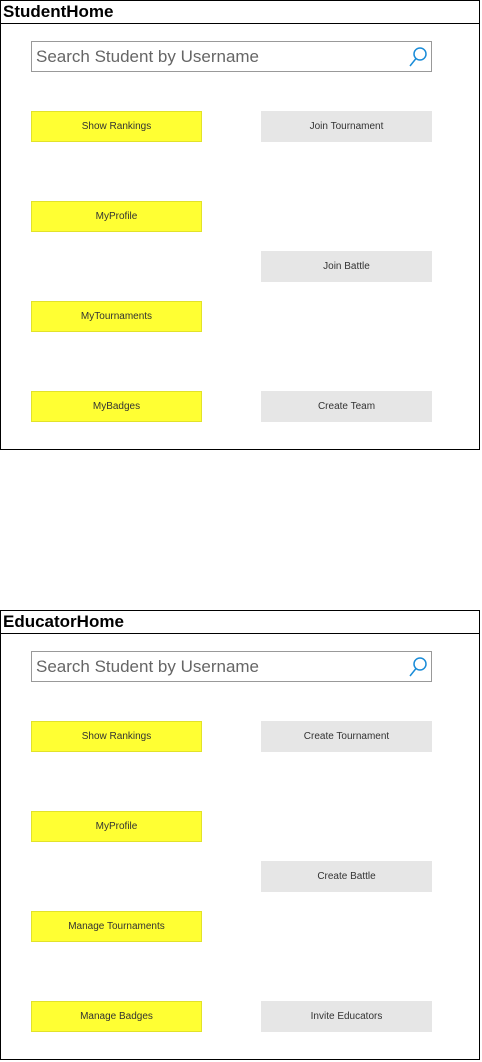 Image resolution: width=482 pixels, height=1062 pixels. I want to click on join-tournament-button: Join Tournament, so click(346, 126).